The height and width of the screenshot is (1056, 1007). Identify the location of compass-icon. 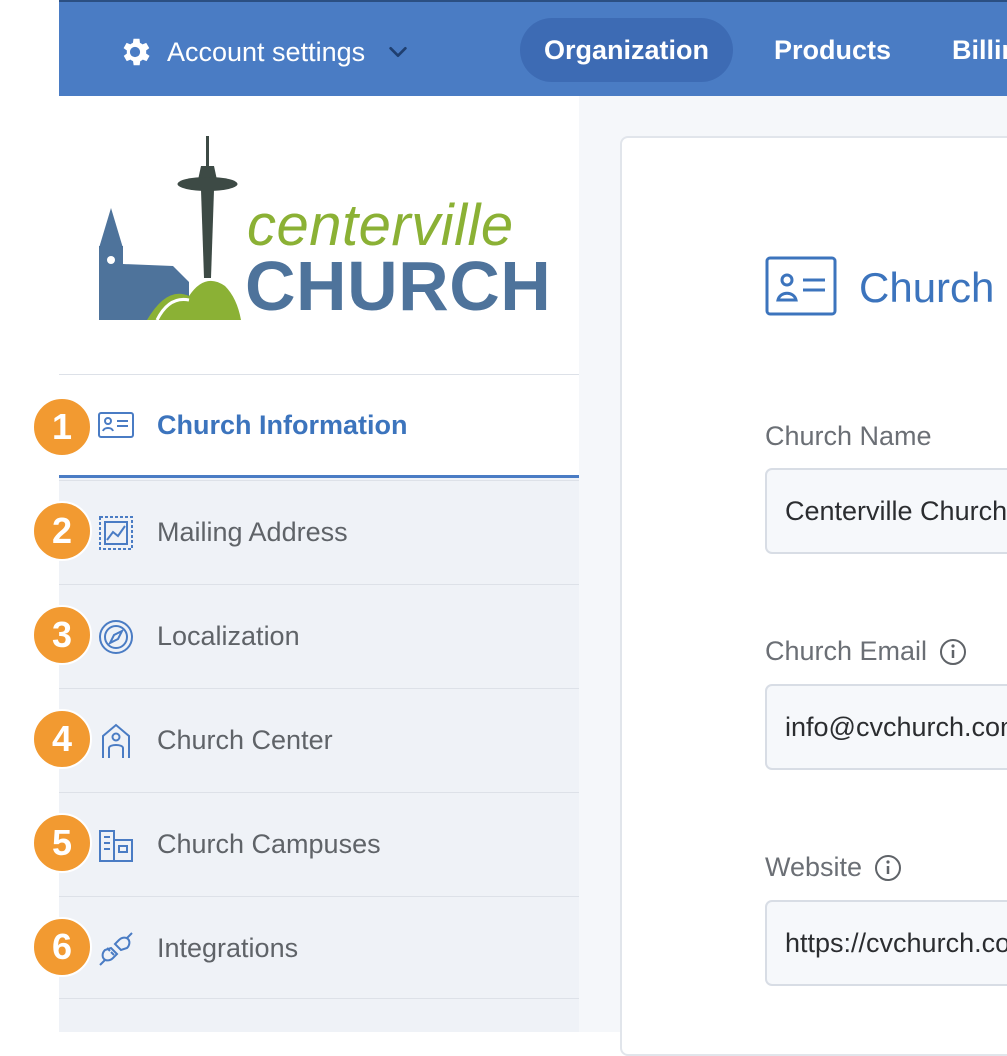
(116, 636).